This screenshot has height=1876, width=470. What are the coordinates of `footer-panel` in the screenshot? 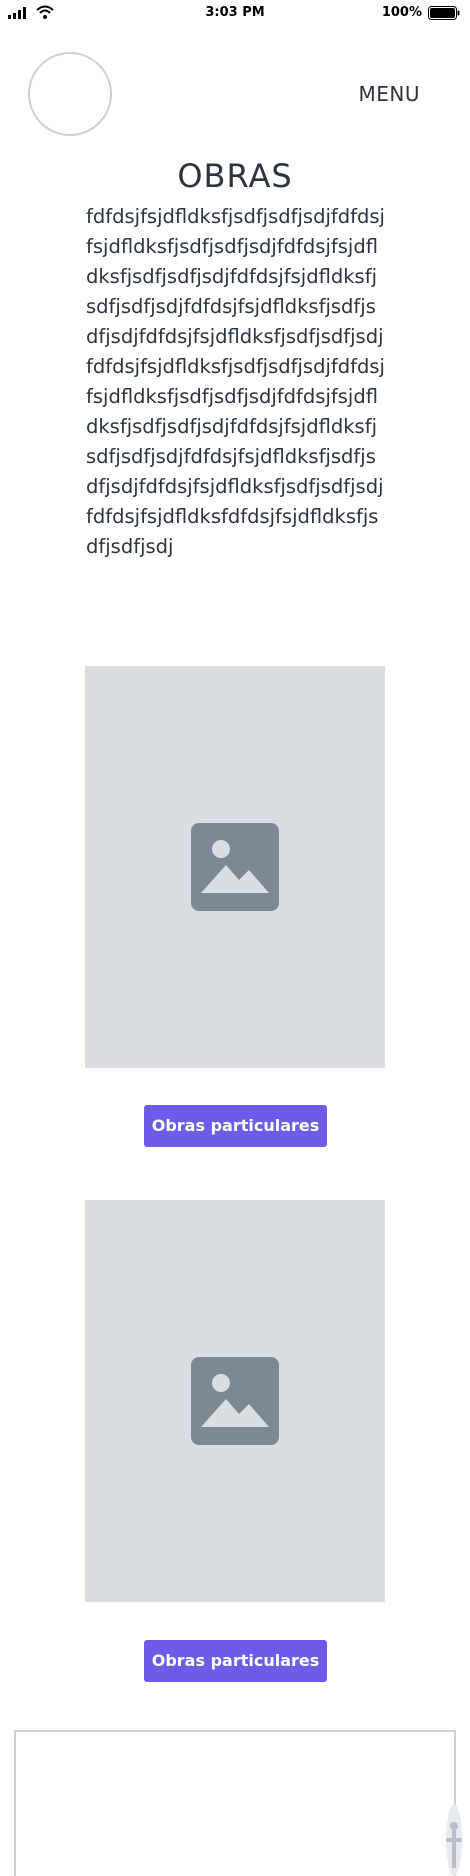 It's located at (235, 1803).